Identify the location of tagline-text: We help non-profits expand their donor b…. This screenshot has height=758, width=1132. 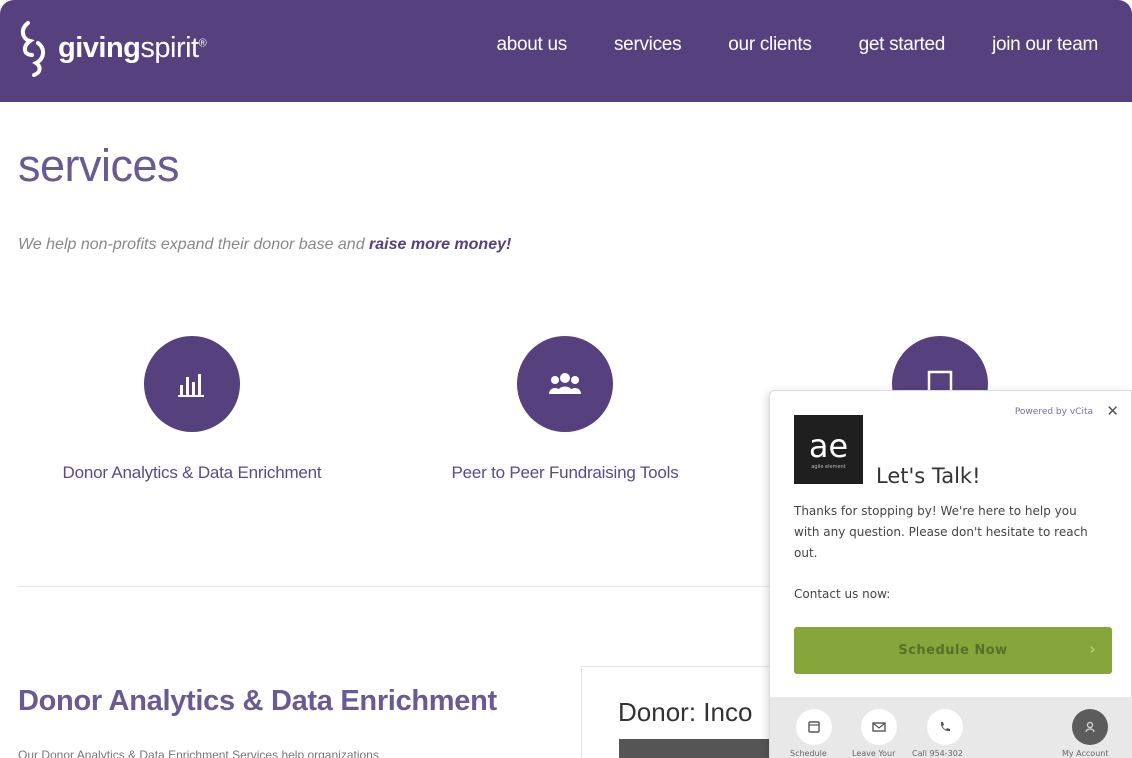
(194, 244).